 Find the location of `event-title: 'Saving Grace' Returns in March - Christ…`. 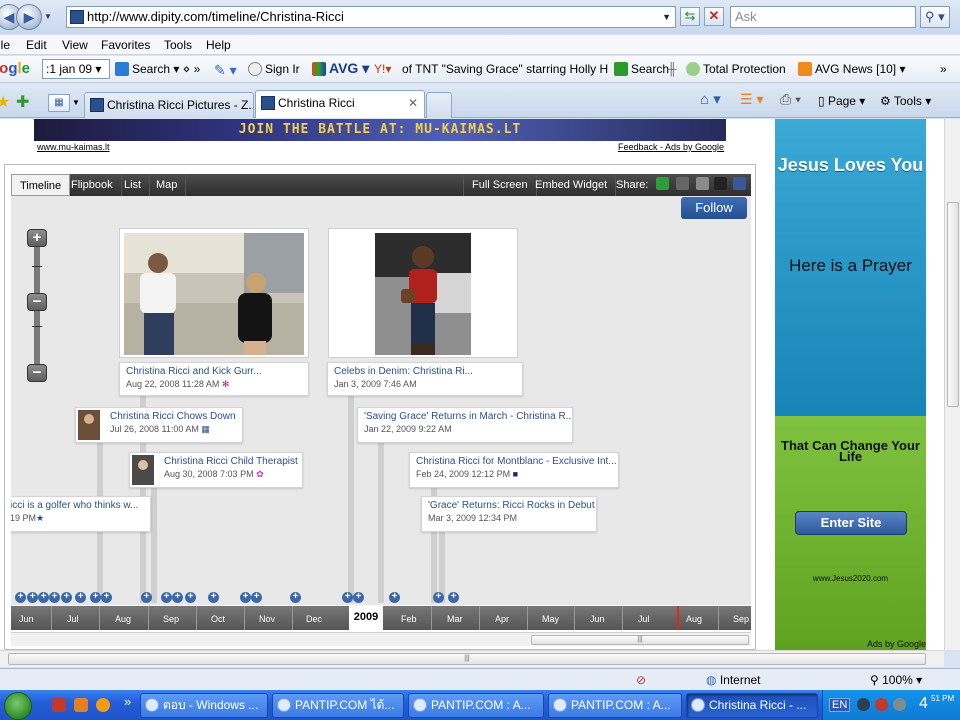

event-title: 'Saving Grace' Returns in March - Christ… is located at coordinates (468, 417).